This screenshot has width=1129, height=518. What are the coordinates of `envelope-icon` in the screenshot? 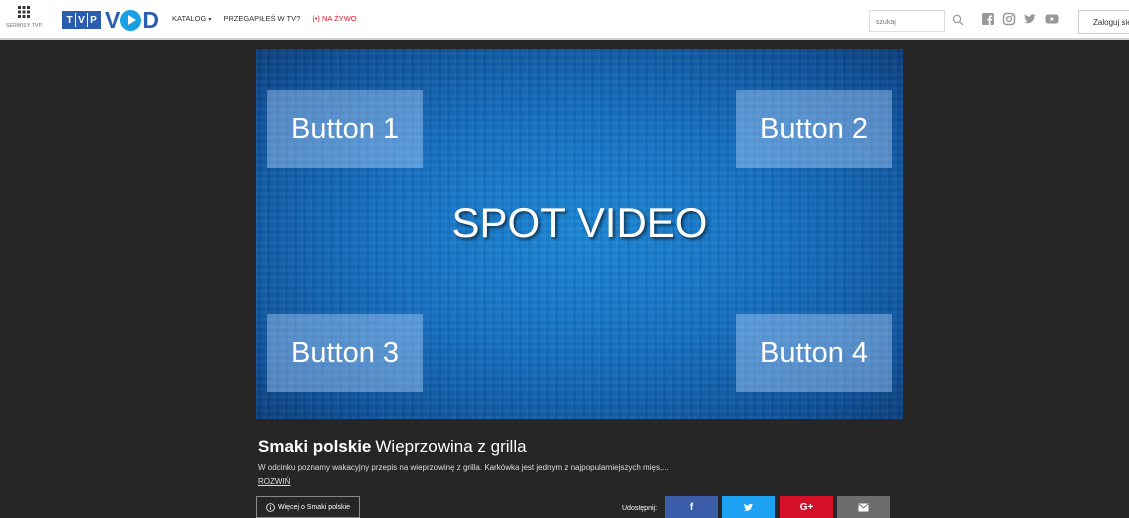 It's located at (863, 507).